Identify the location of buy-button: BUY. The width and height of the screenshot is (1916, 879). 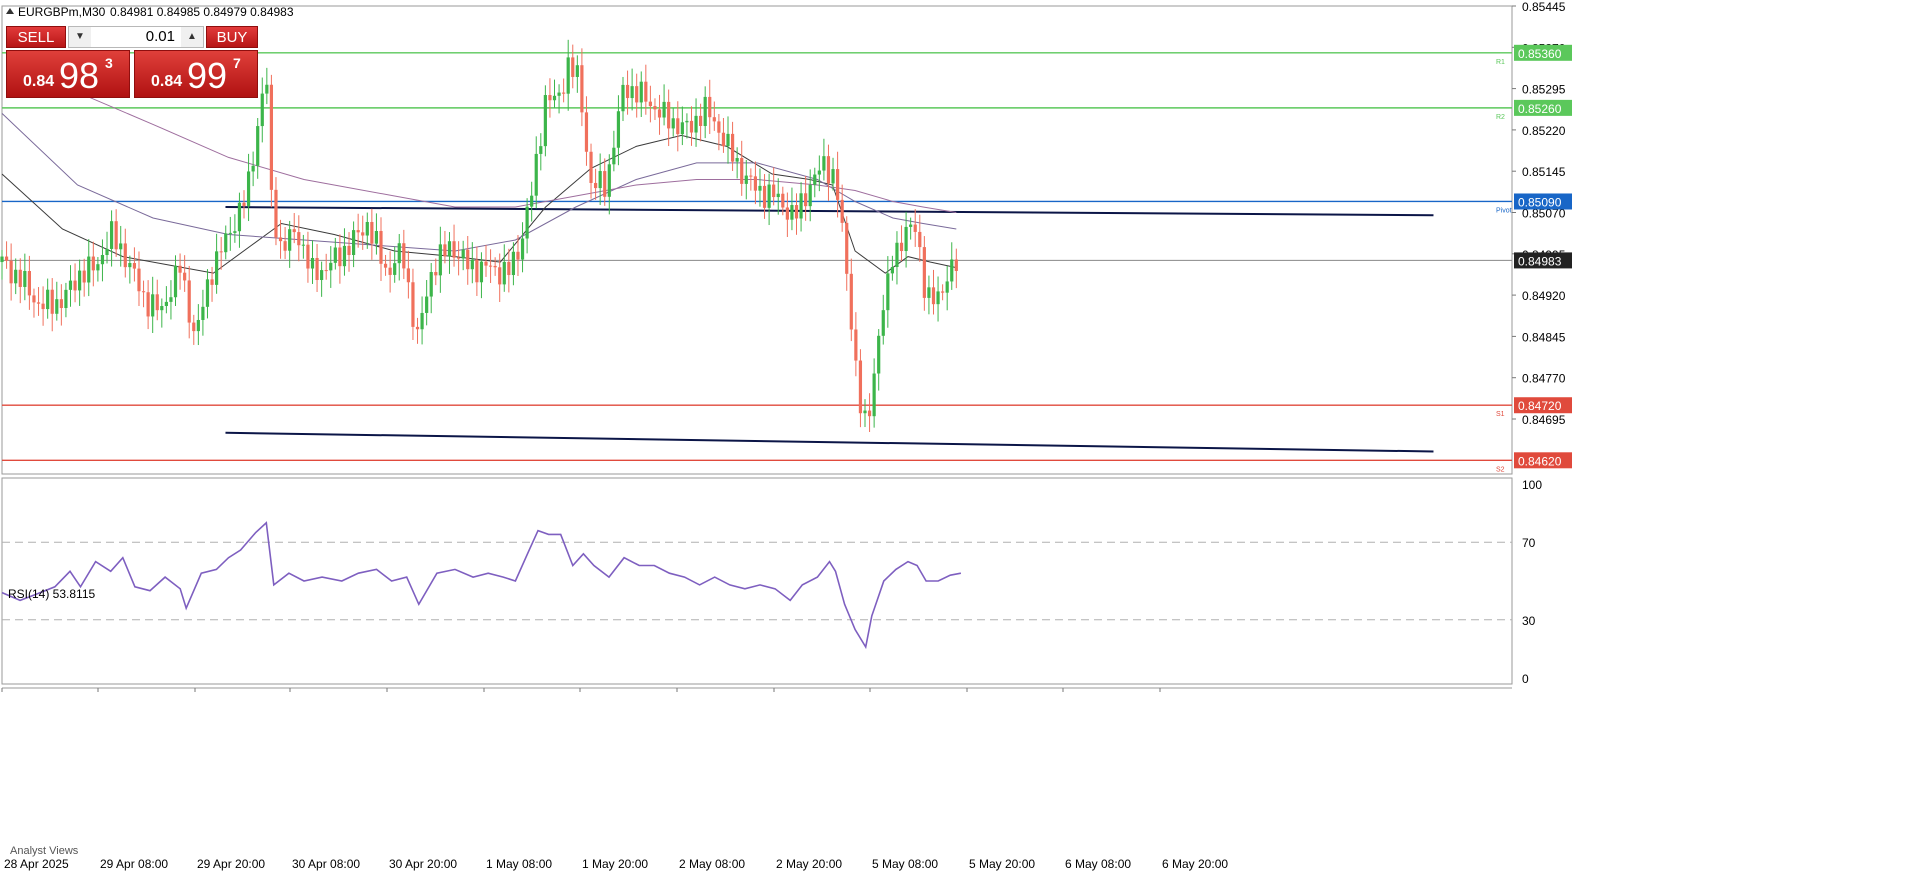
(232, 37).